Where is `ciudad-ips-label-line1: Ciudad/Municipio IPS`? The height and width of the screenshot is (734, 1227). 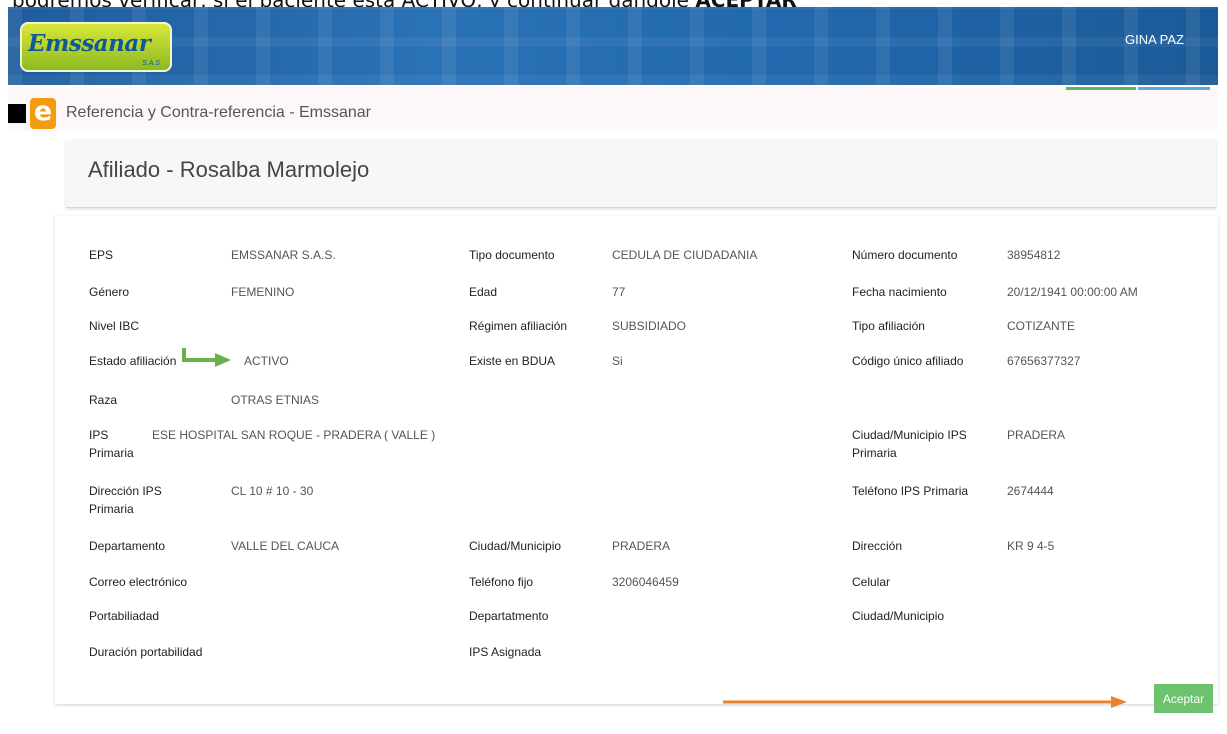
ciudad-ips-label-line1: Ciudad/Municipio IPS is located at coordinates (909, 435).